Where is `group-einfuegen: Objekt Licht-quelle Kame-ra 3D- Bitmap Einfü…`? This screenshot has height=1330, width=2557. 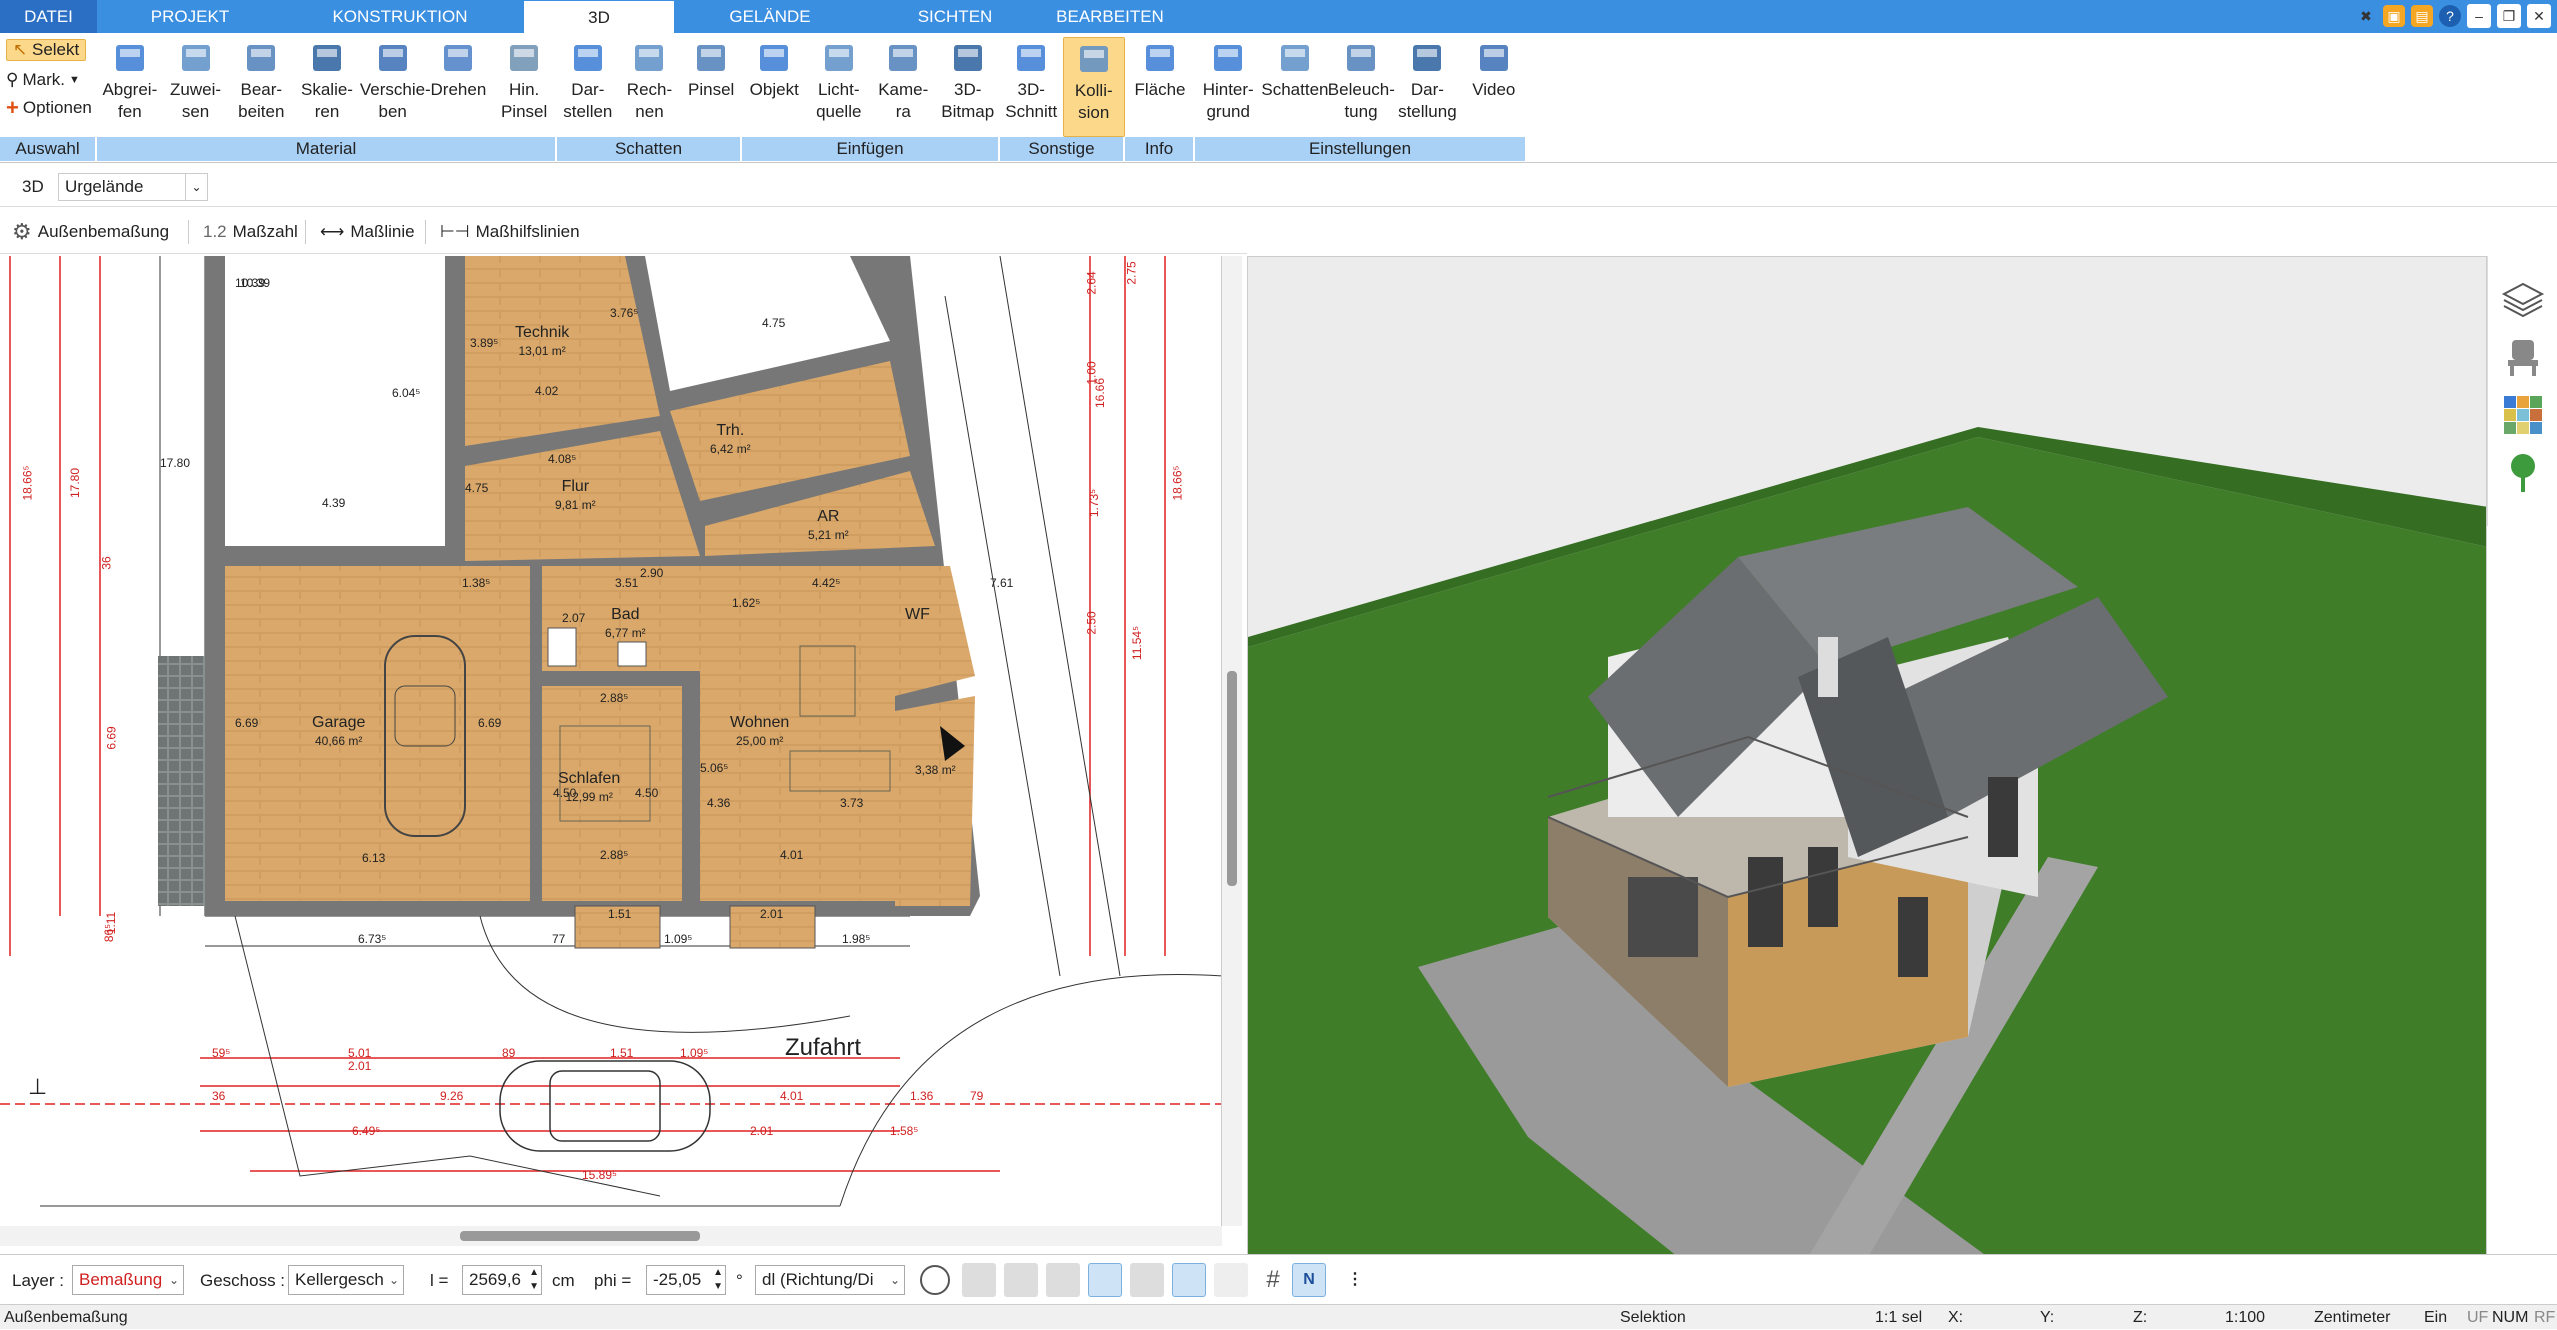 group-einfuegen: Objekt Licht-quelle Kame-ra 3D- Bitmap Einfü… is located at coordinates (871, 98).